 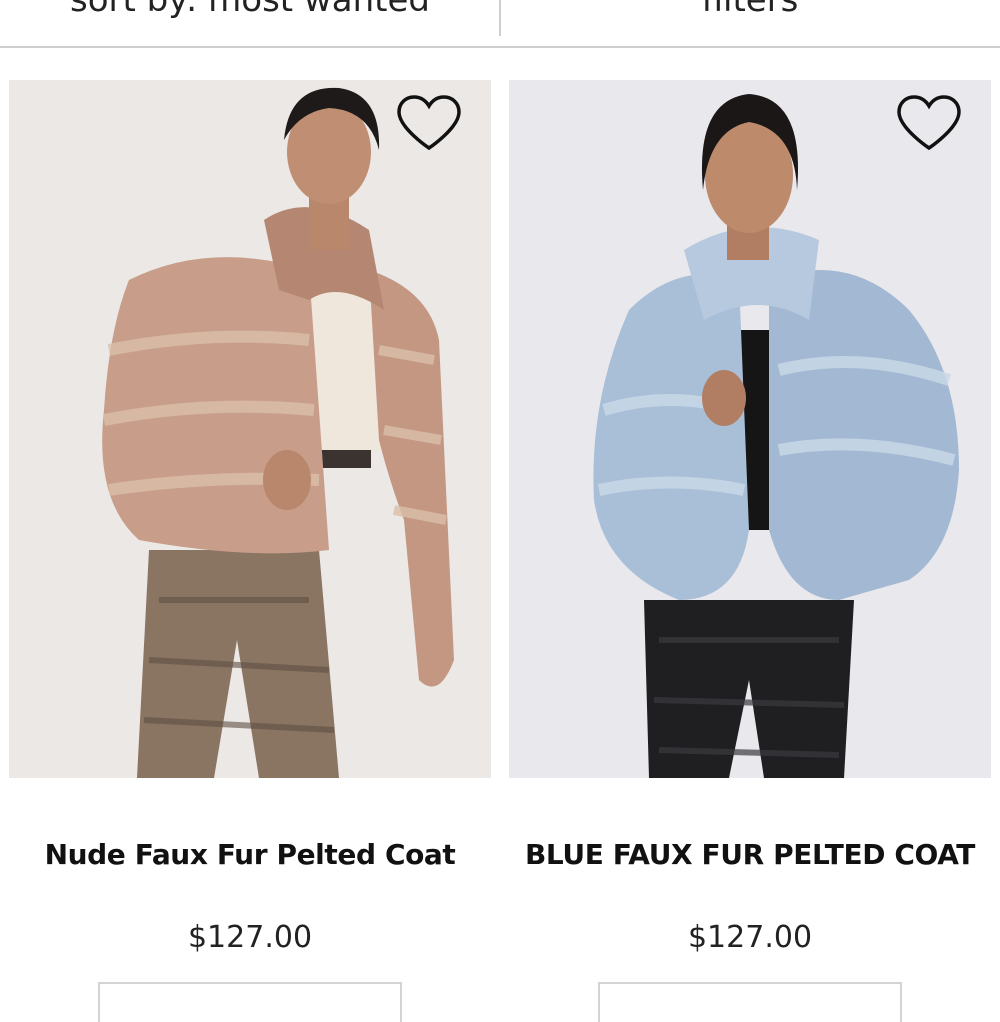 I want to click on product-name: Nude Faux Fur Pelted Coat, so click(x=250, y=854).